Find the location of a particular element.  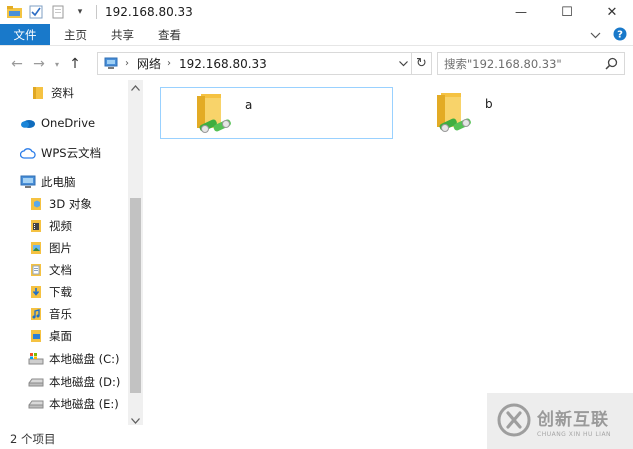

nav-item-this-pc: 此电脑 is located at coordinates (48, 182).